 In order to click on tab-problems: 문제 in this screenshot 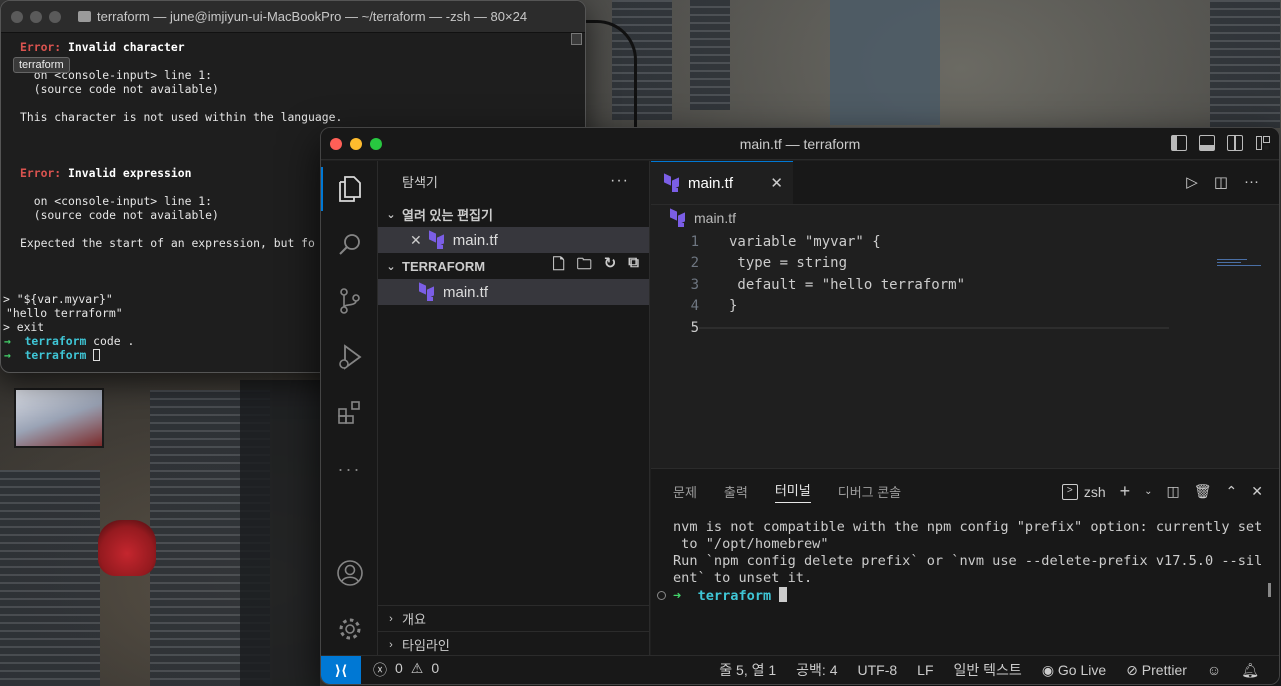, I will do `click(685, 491)`.